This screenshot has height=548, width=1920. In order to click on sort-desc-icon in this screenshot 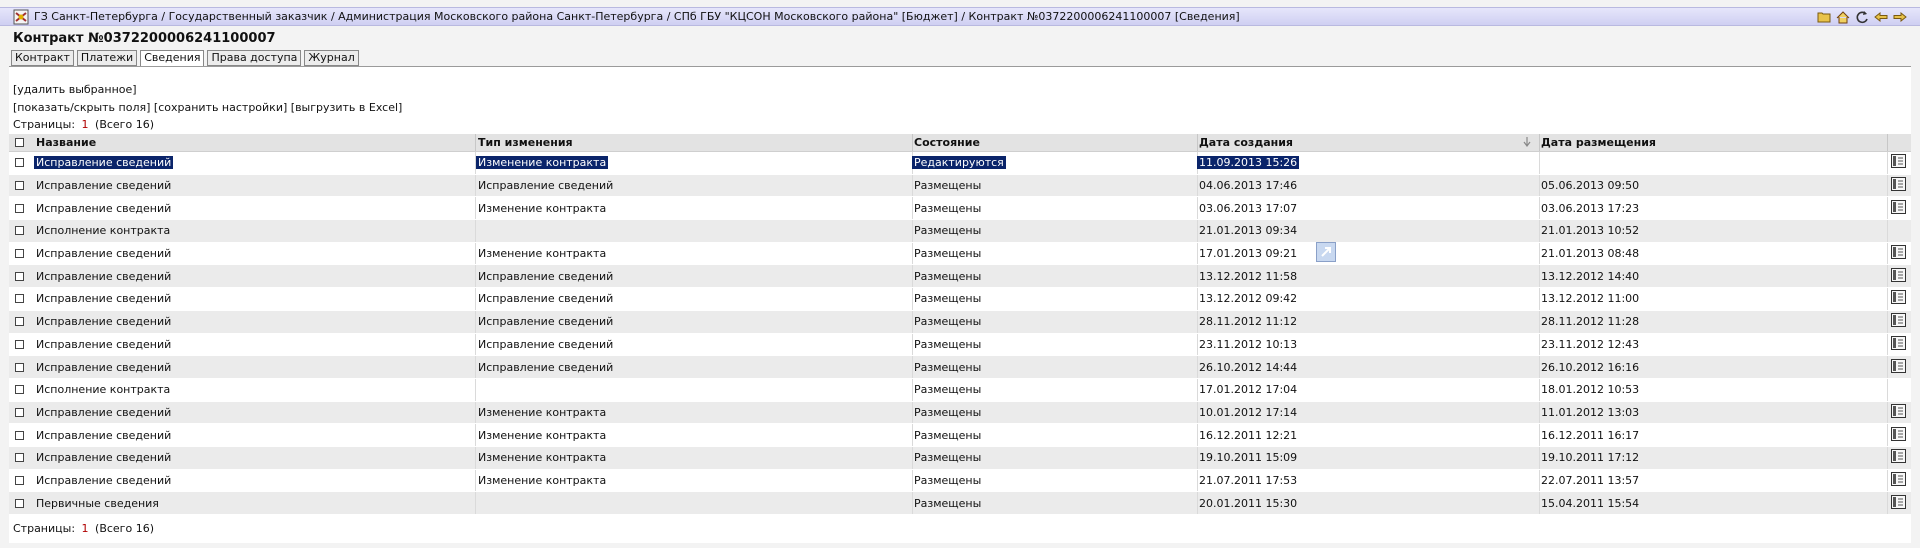, I will do `click(1527, 142)`.